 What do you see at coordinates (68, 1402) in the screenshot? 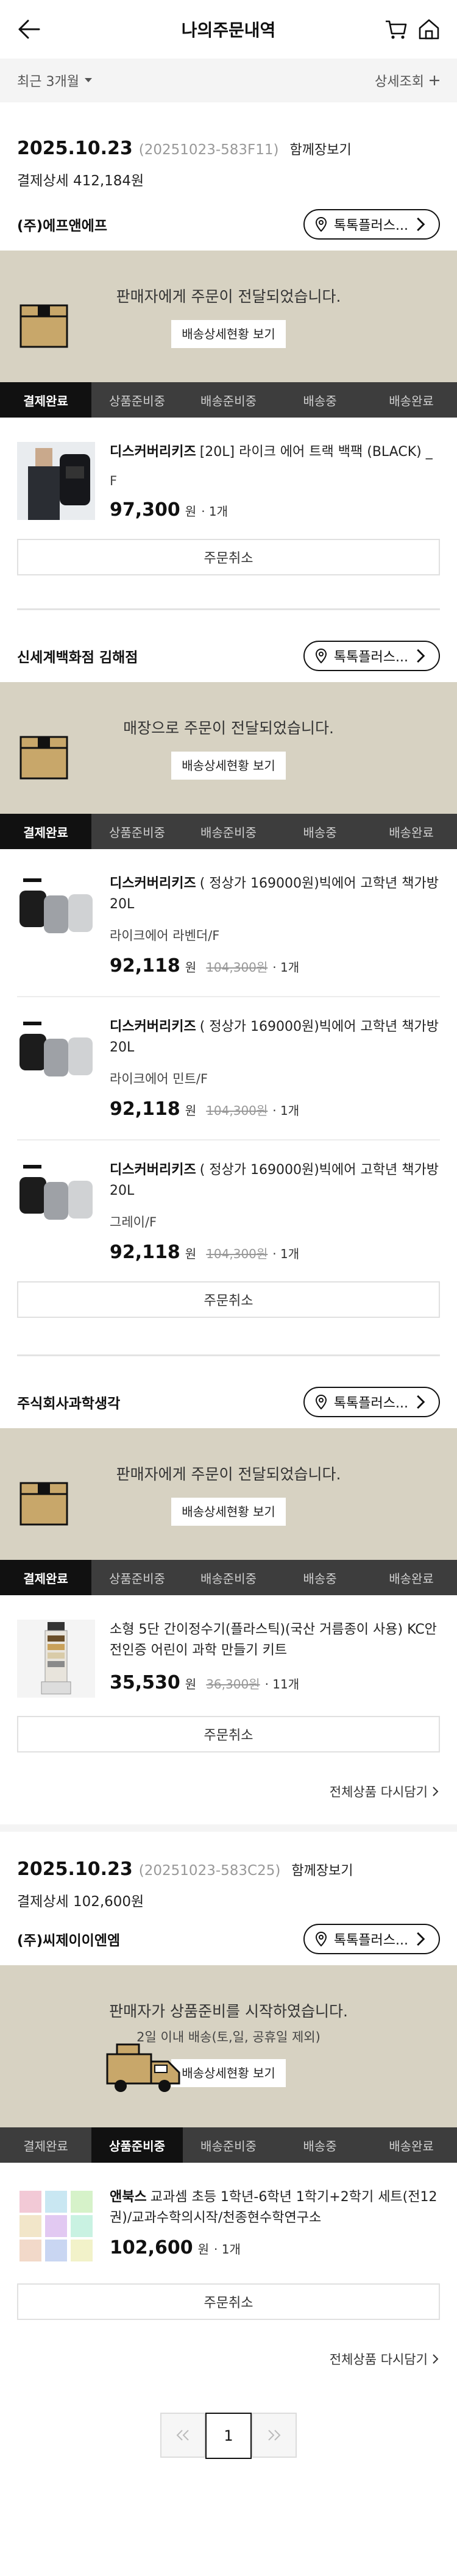
I see `seller-name: 주식회사과학생각` at bounding box center [68, 1402].